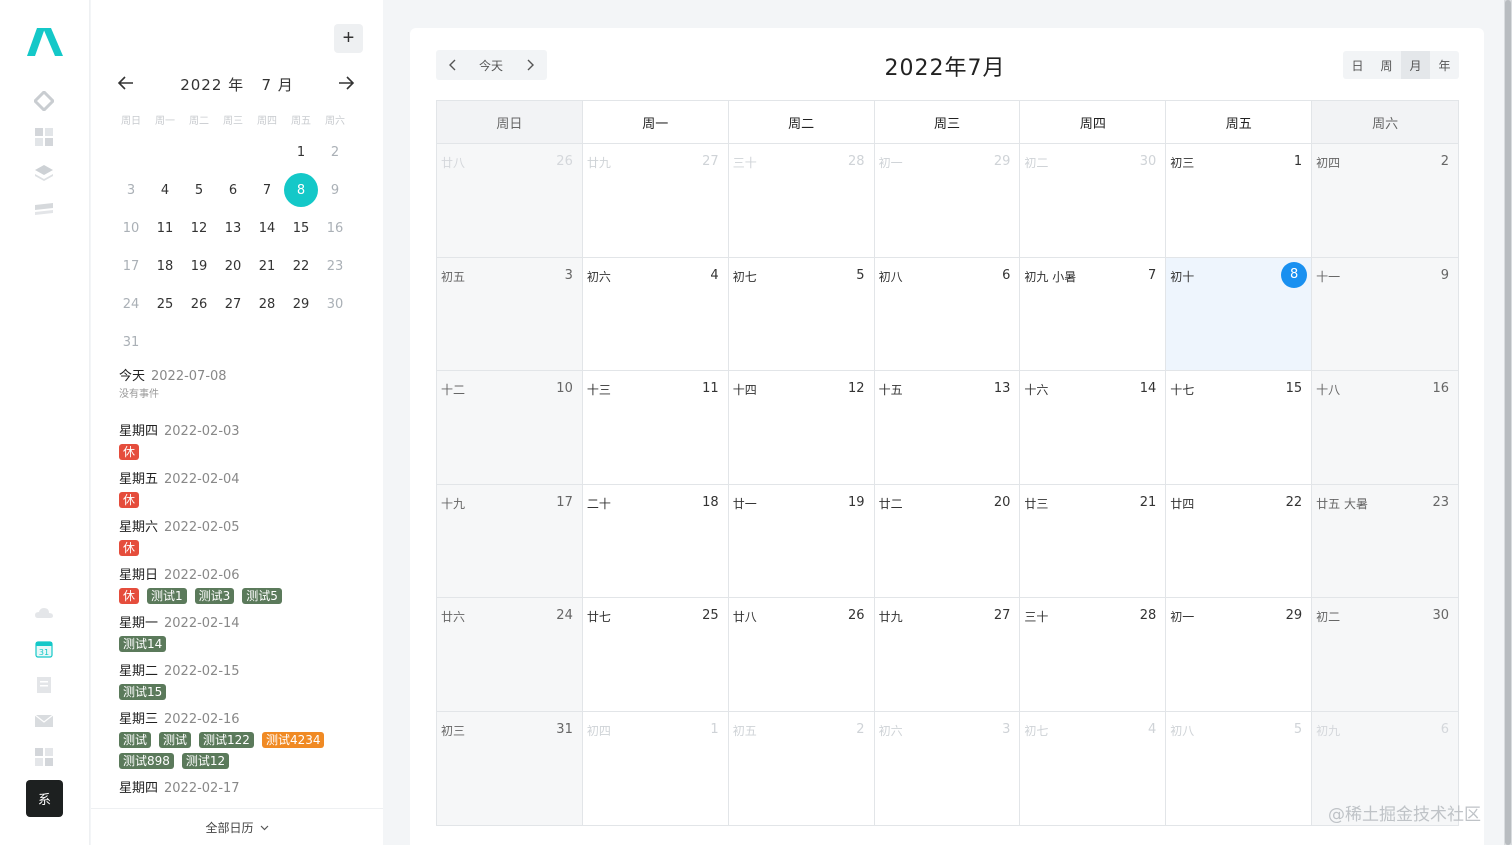 This screenshot has height=845, width=1512. What do you see at coordinates (1385, 313) in the screenshot?
I see `day-cell: 十一 9` at bounding box center [1385, 313].